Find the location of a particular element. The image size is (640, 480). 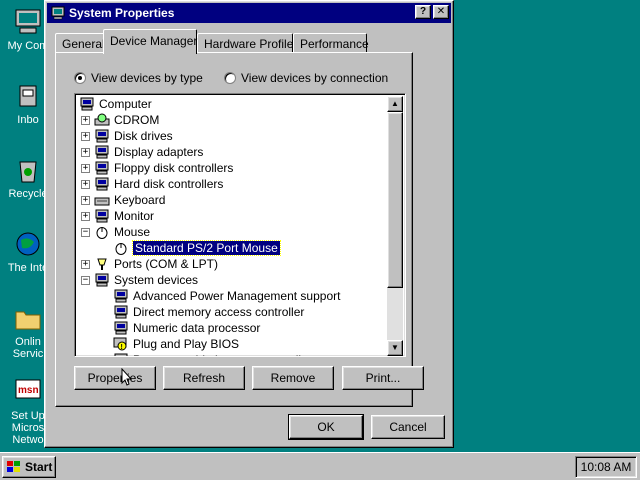

view-by-connection-label: View devices by connection is located at coordinates (315, 78).